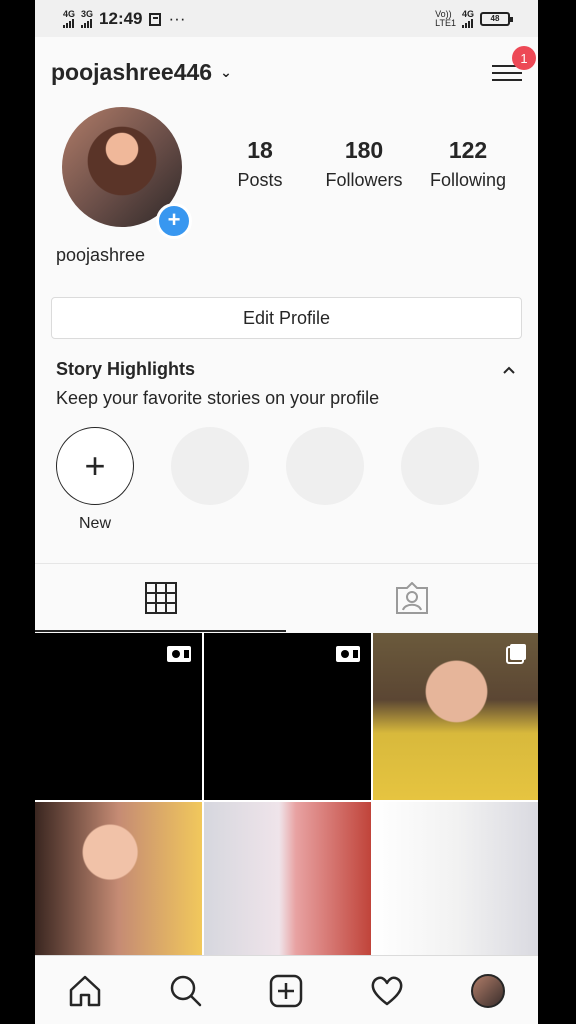  What do you see at coordinates (487, 990) in the screenshot?
I see `profile-tab-avatar` at bounding box center [487, 990].